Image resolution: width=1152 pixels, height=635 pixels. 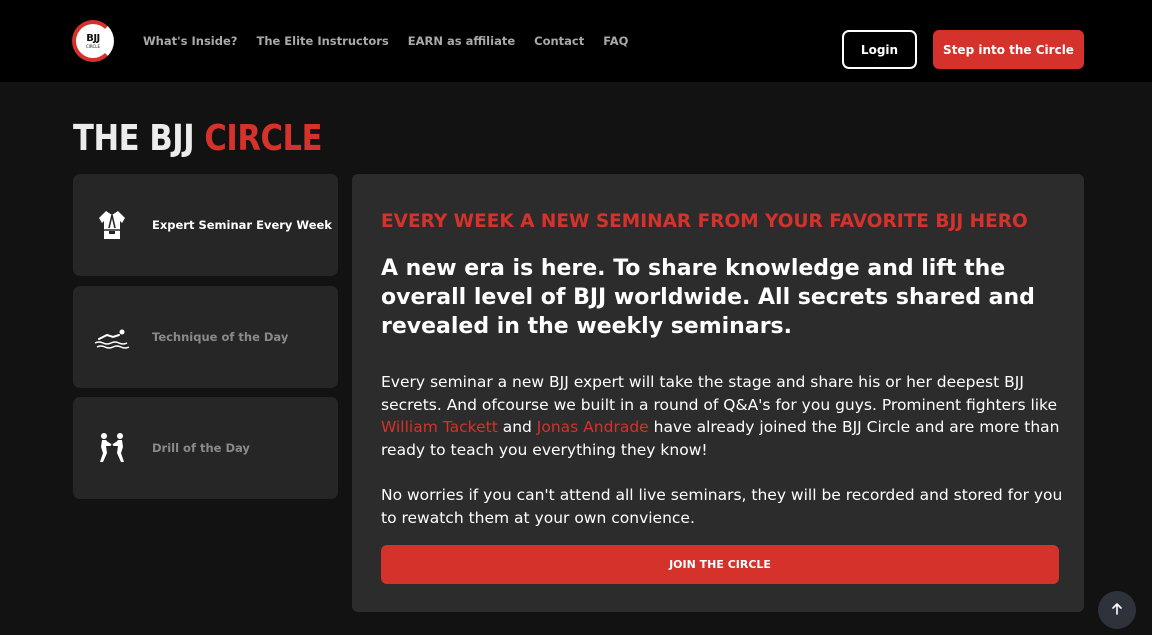 What do you see at coordinates (190, 41) in the screenshot?
I see `nav-link-whats-inside: What's Inside?` at bounding box center [190, 41].